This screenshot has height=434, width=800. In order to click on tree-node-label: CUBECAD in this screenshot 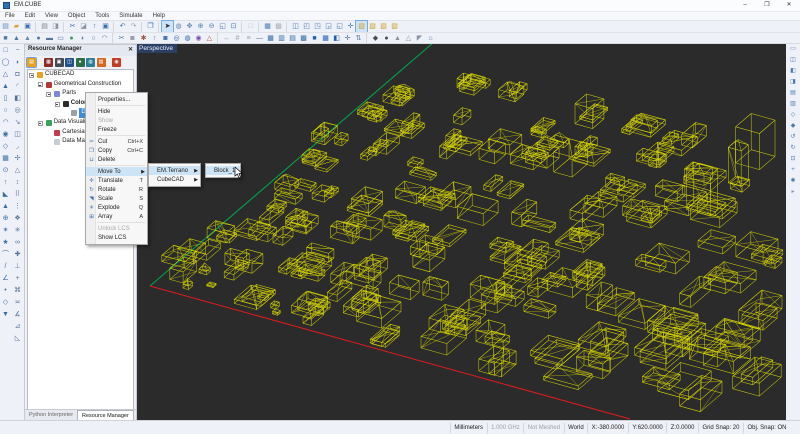, I will do `click(59, 75)`.